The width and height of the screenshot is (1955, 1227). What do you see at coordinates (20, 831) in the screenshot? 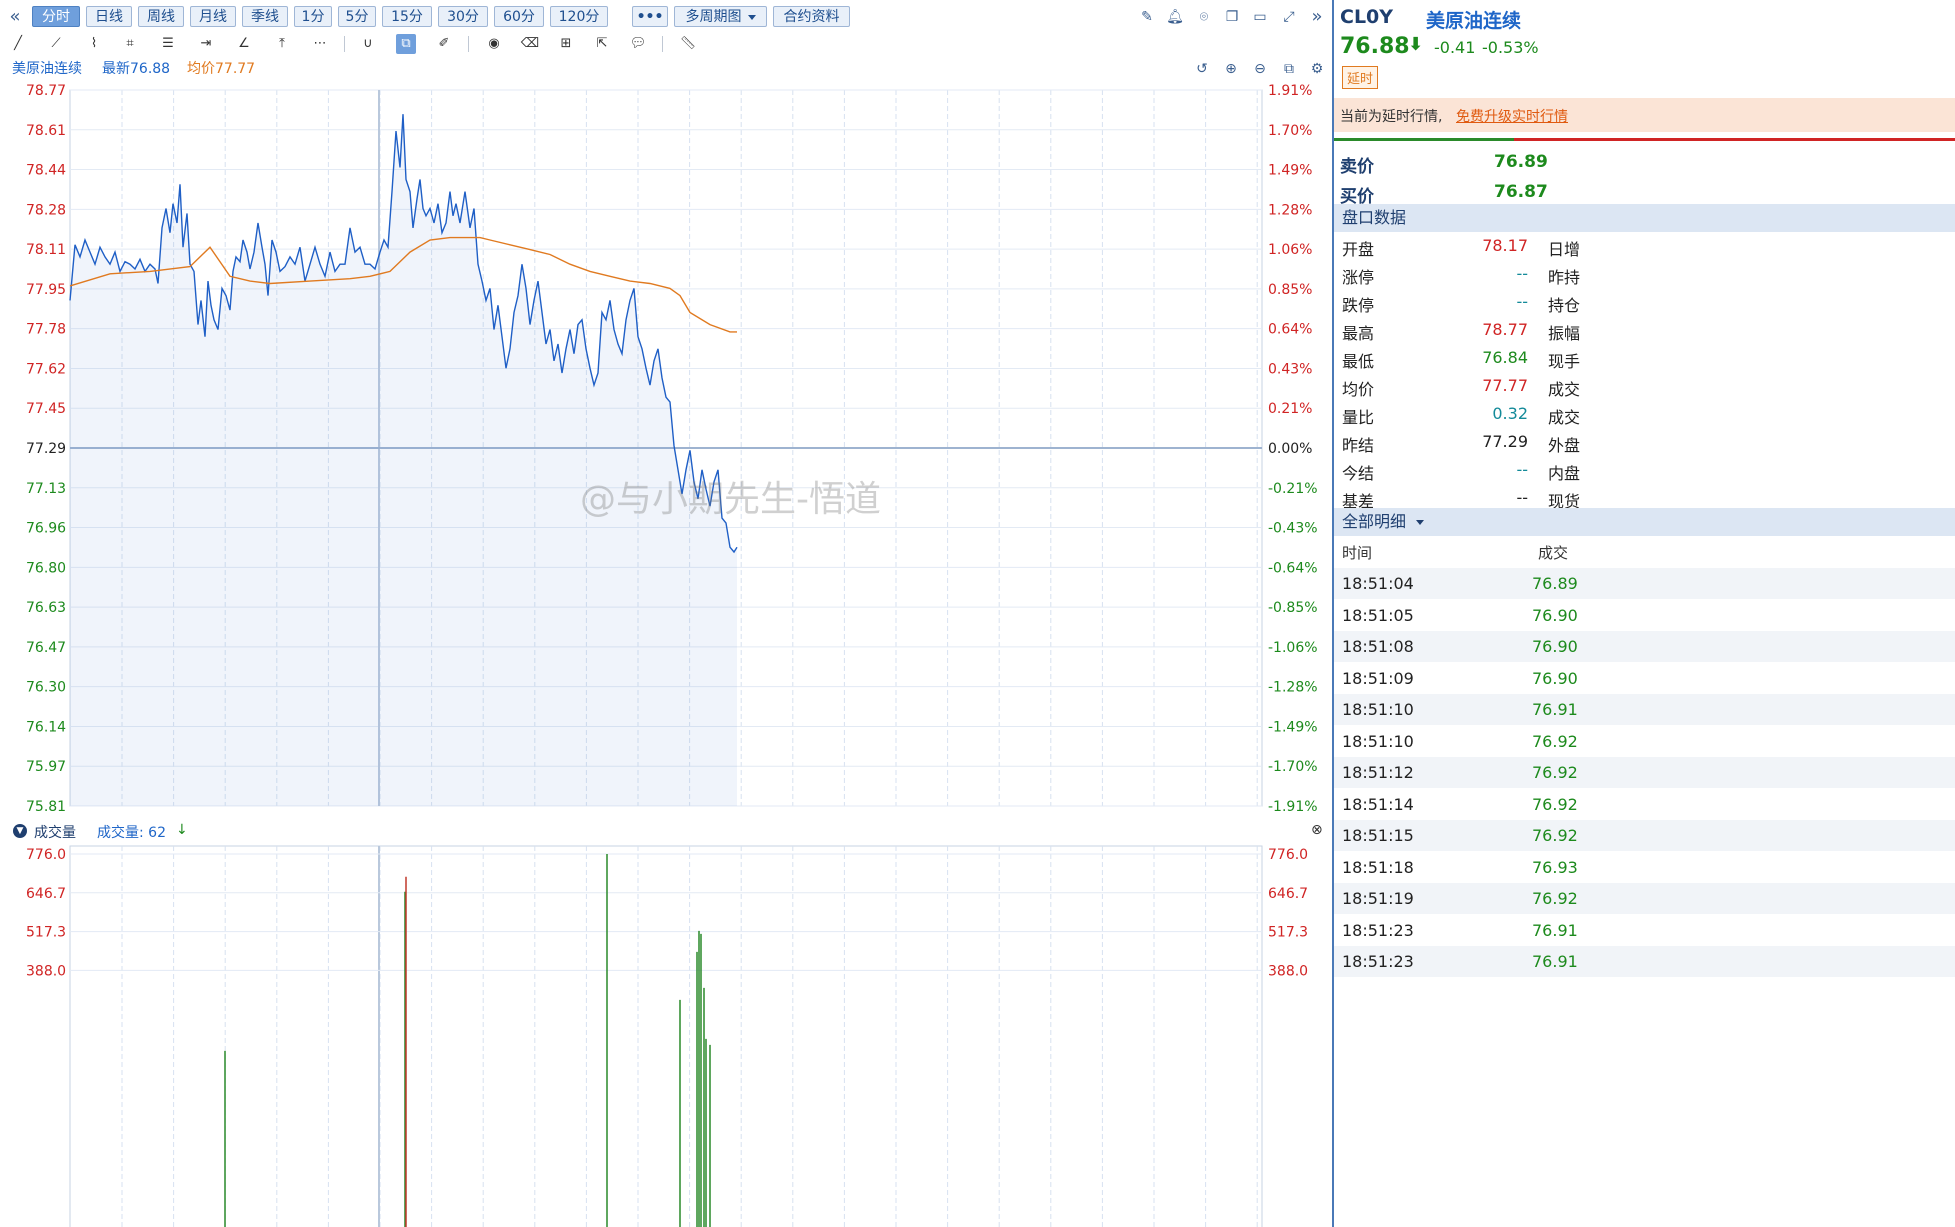
I see `collapse-volume-icon: ▼` at bounding box center [20, 831].